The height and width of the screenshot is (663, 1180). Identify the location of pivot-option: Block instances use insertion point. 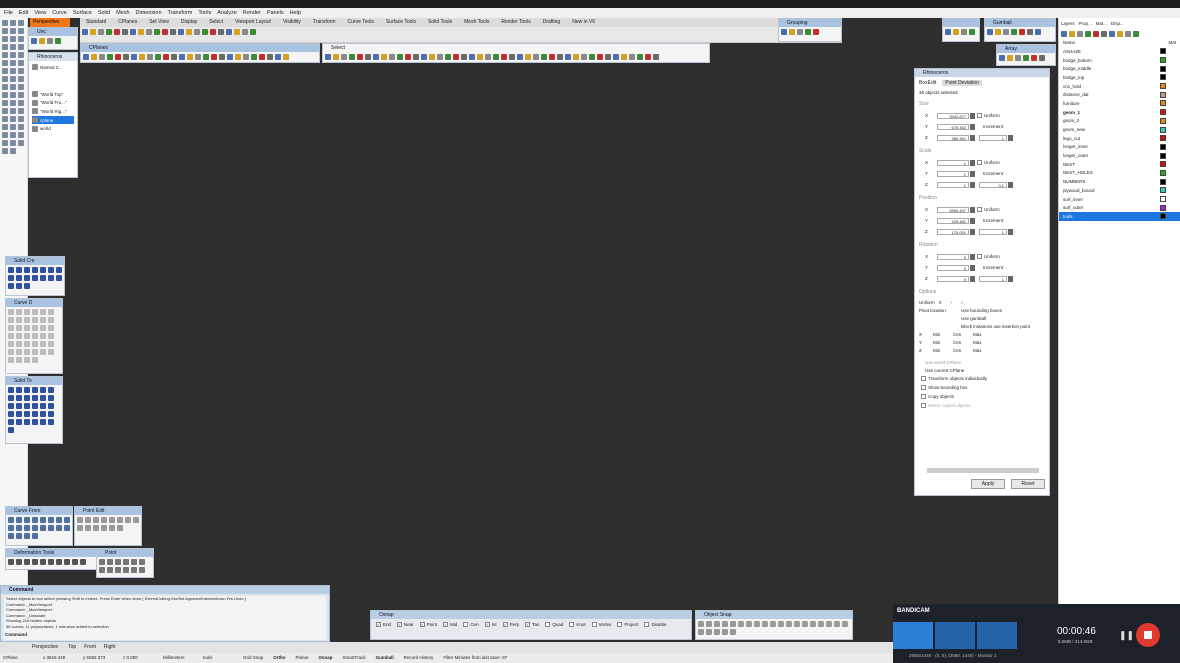
(995, 326).